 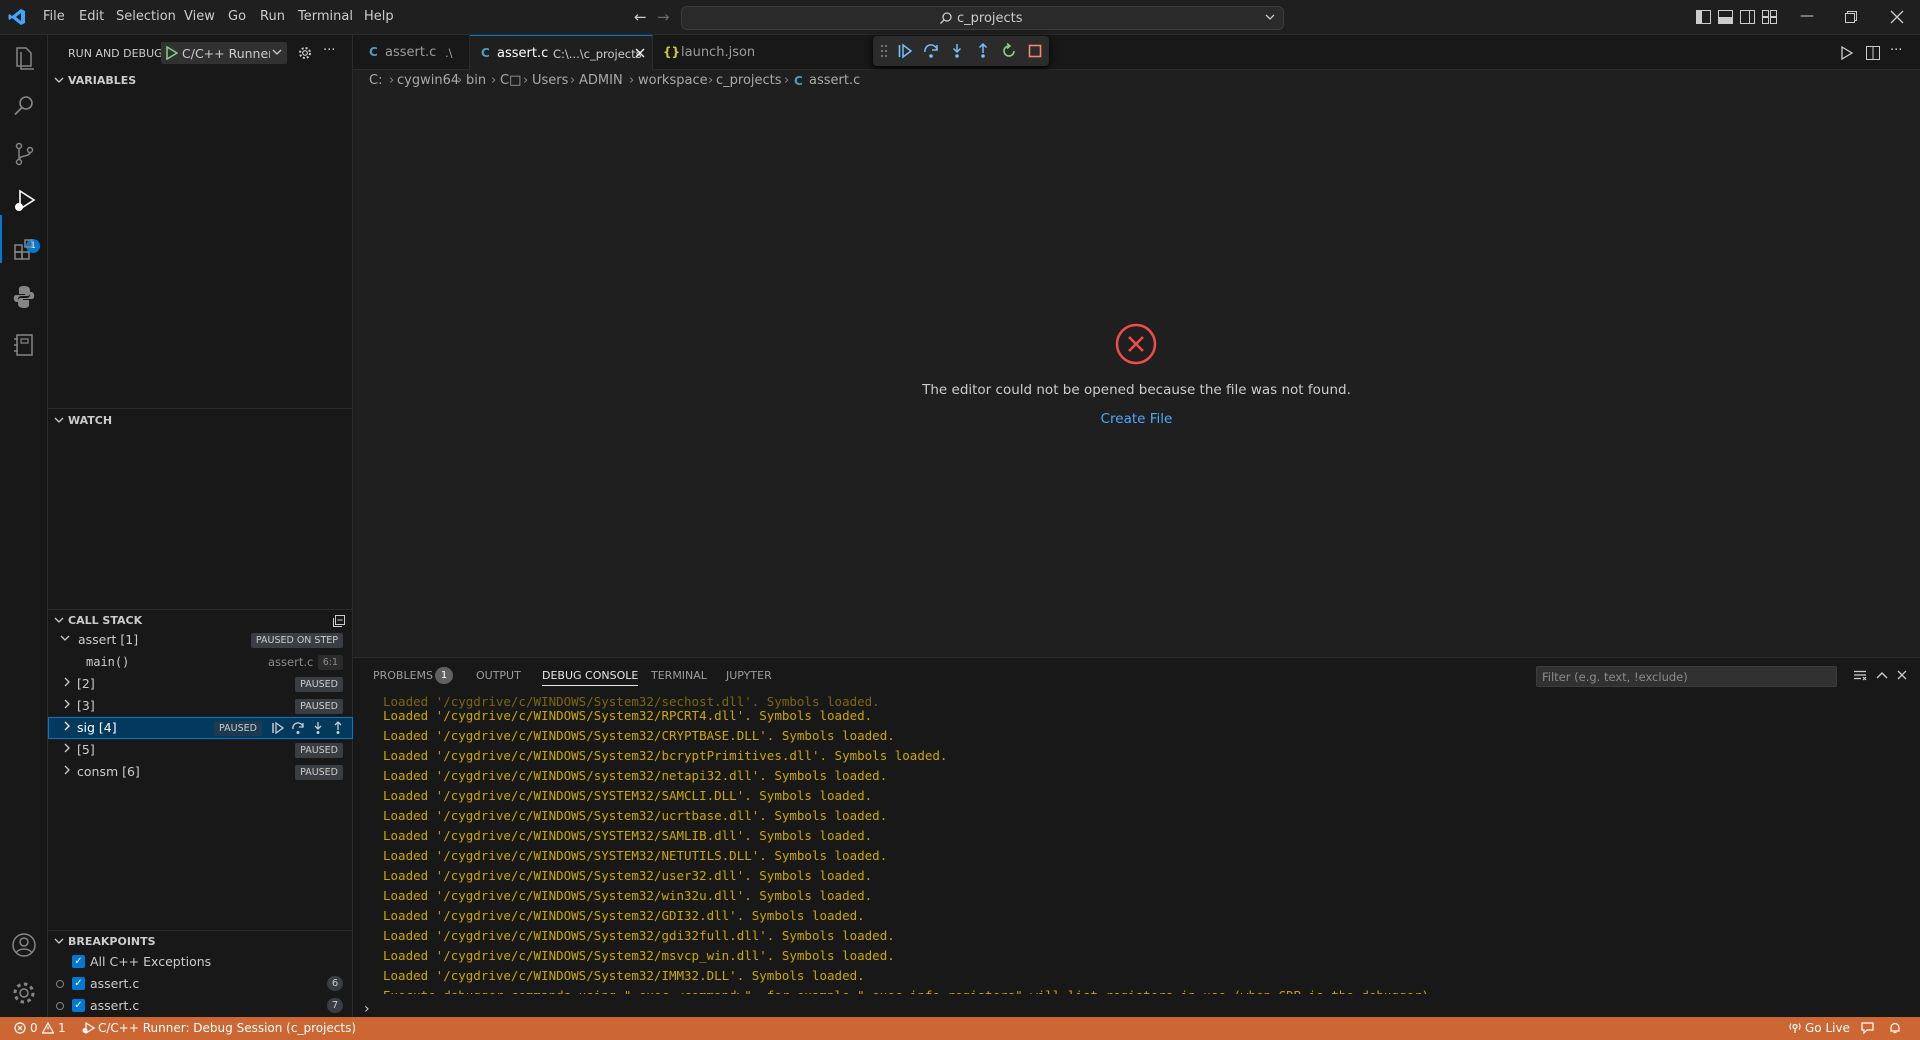 I want to click on call-stack-thread-2: [2] PAUSED, so click(x=200, y=684).